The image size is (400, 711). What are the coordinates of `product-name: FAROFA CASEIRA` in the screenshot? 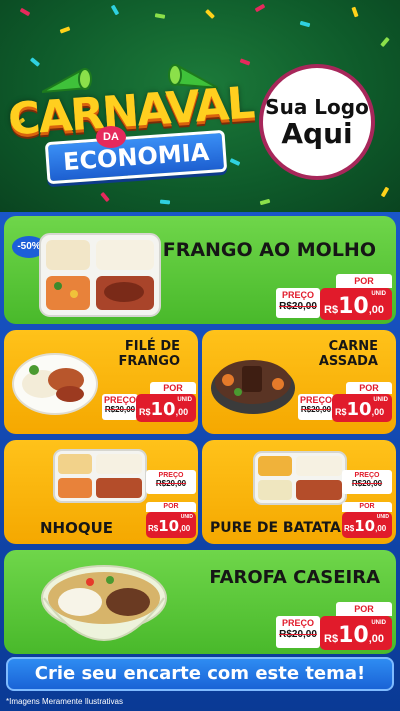 It's located at (294, 577).